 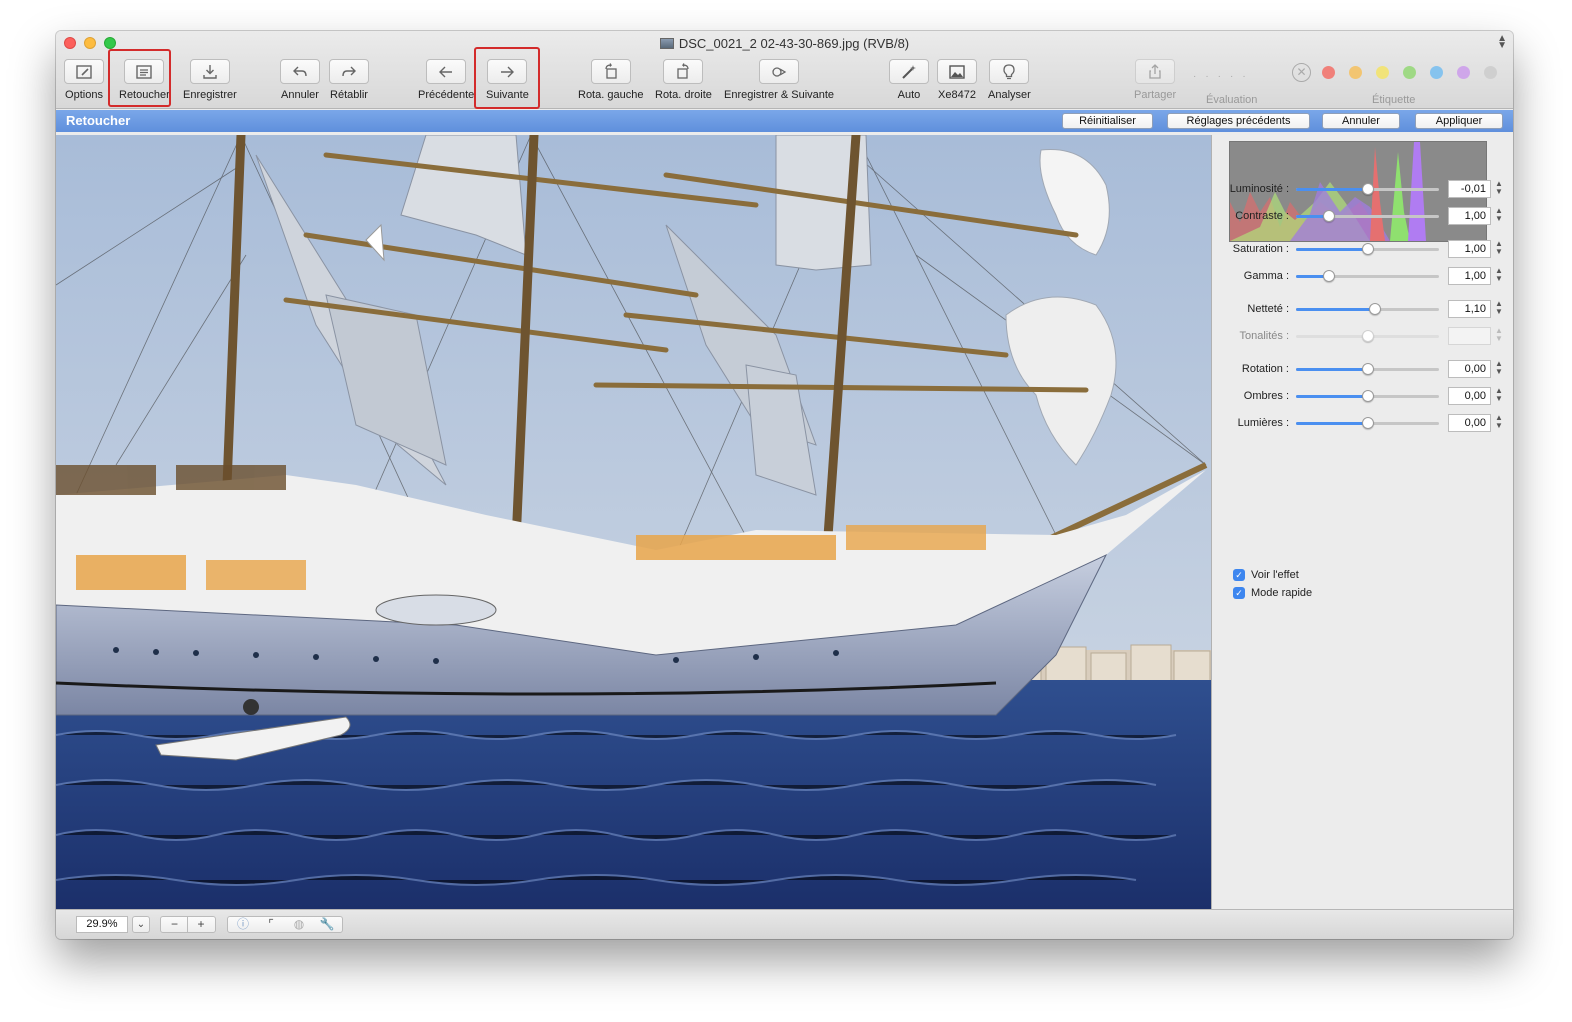 What do you see at coordinates (1301, 72) in the screenshot?
I see `no-label-icon: ✕` at bounding box center [1301, 72].